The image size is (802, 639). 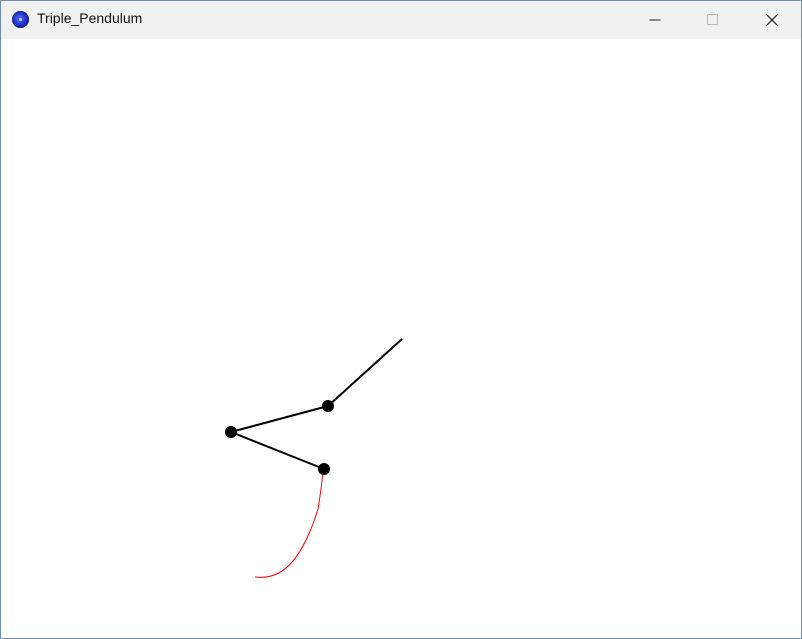 What do you see at coordinates (401, 20) in the screenshot?
I see `title-bar: Triple_Pendulum` at bounding box center [401, 20].